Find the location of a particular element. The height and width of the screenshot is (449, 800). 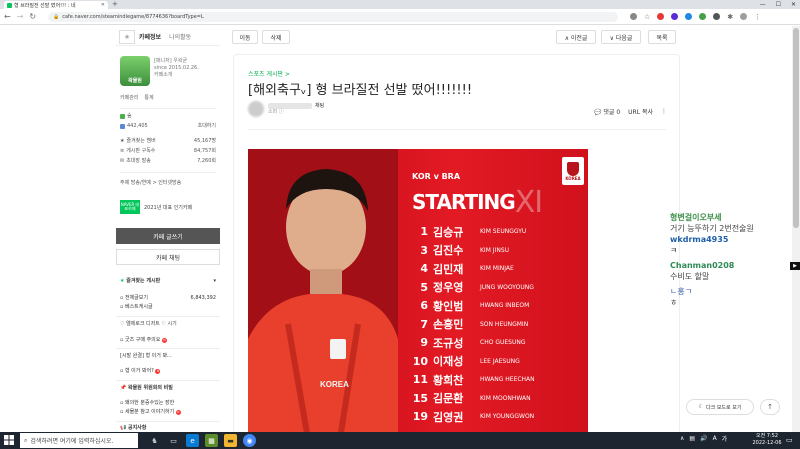

cafe-intro-link: 카페소개 is located at coordinates (186, 75).